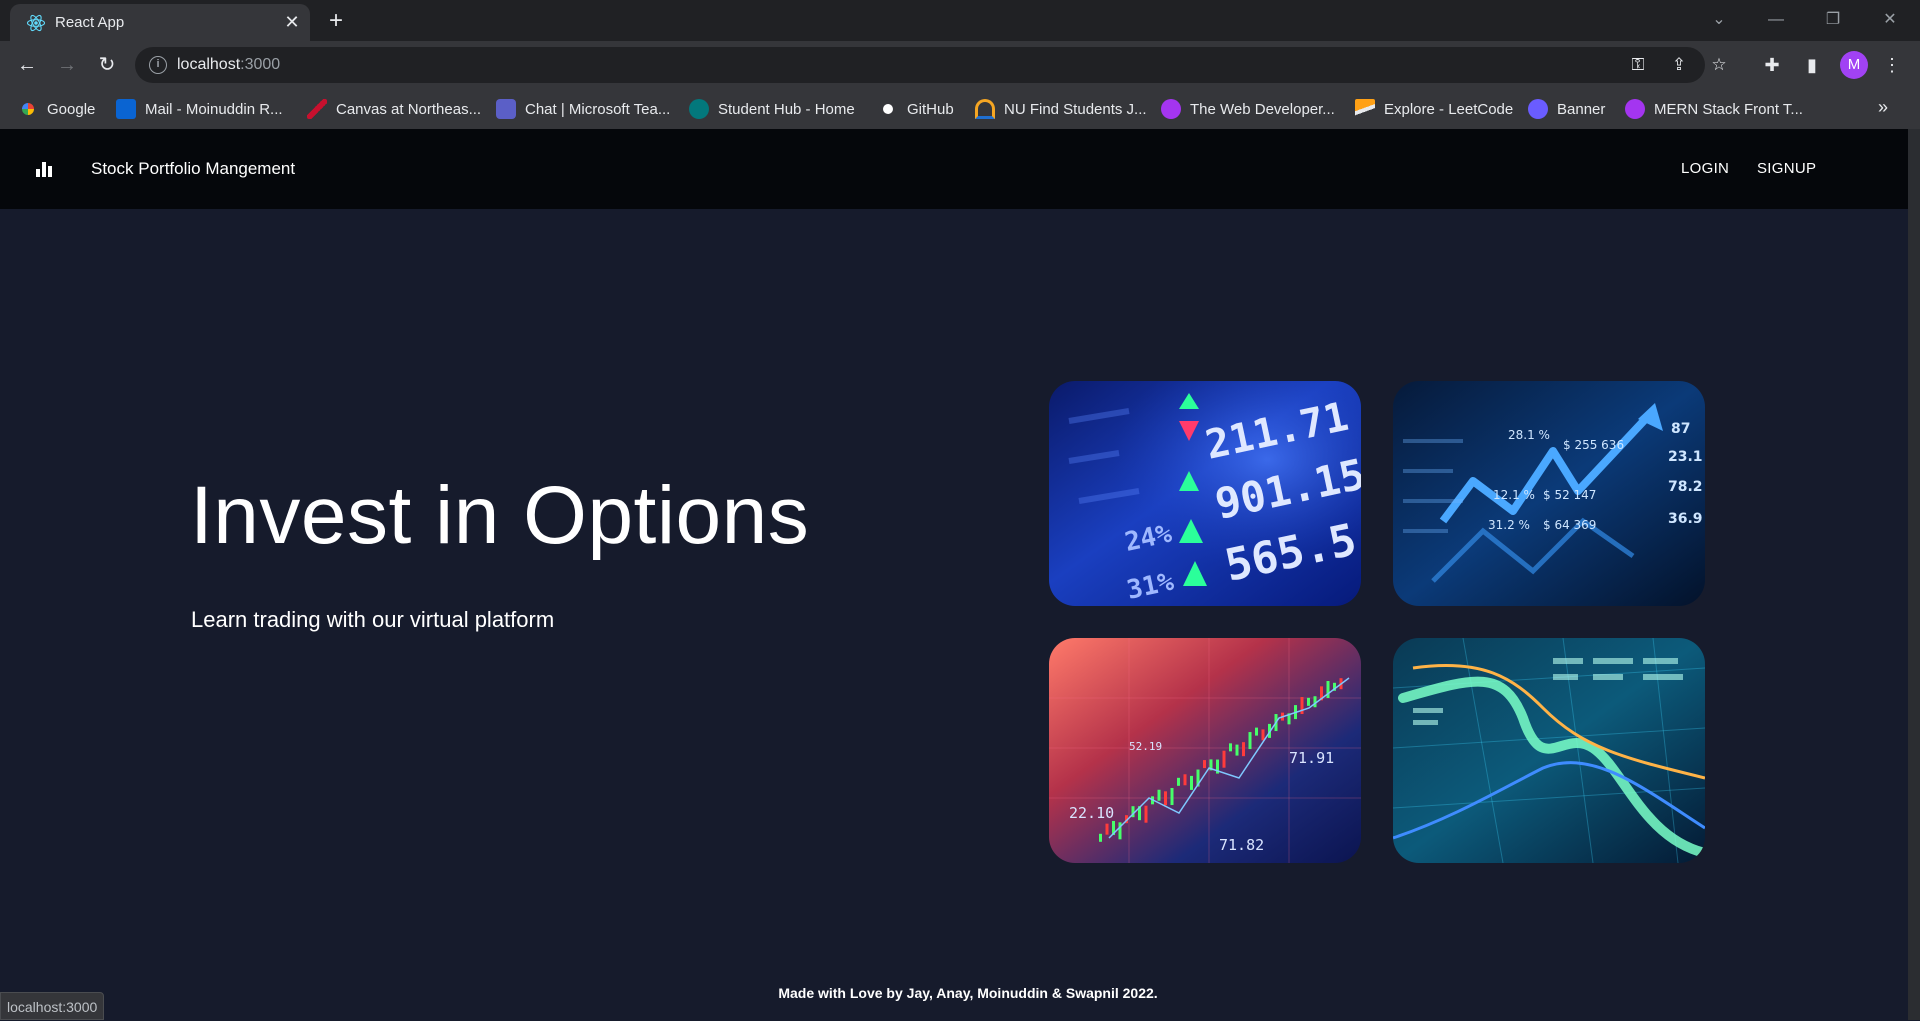  What do you see at coordinates (209, 64) in the screenshot?
I see `url-host: localhost` at bounding box center [209, 64].